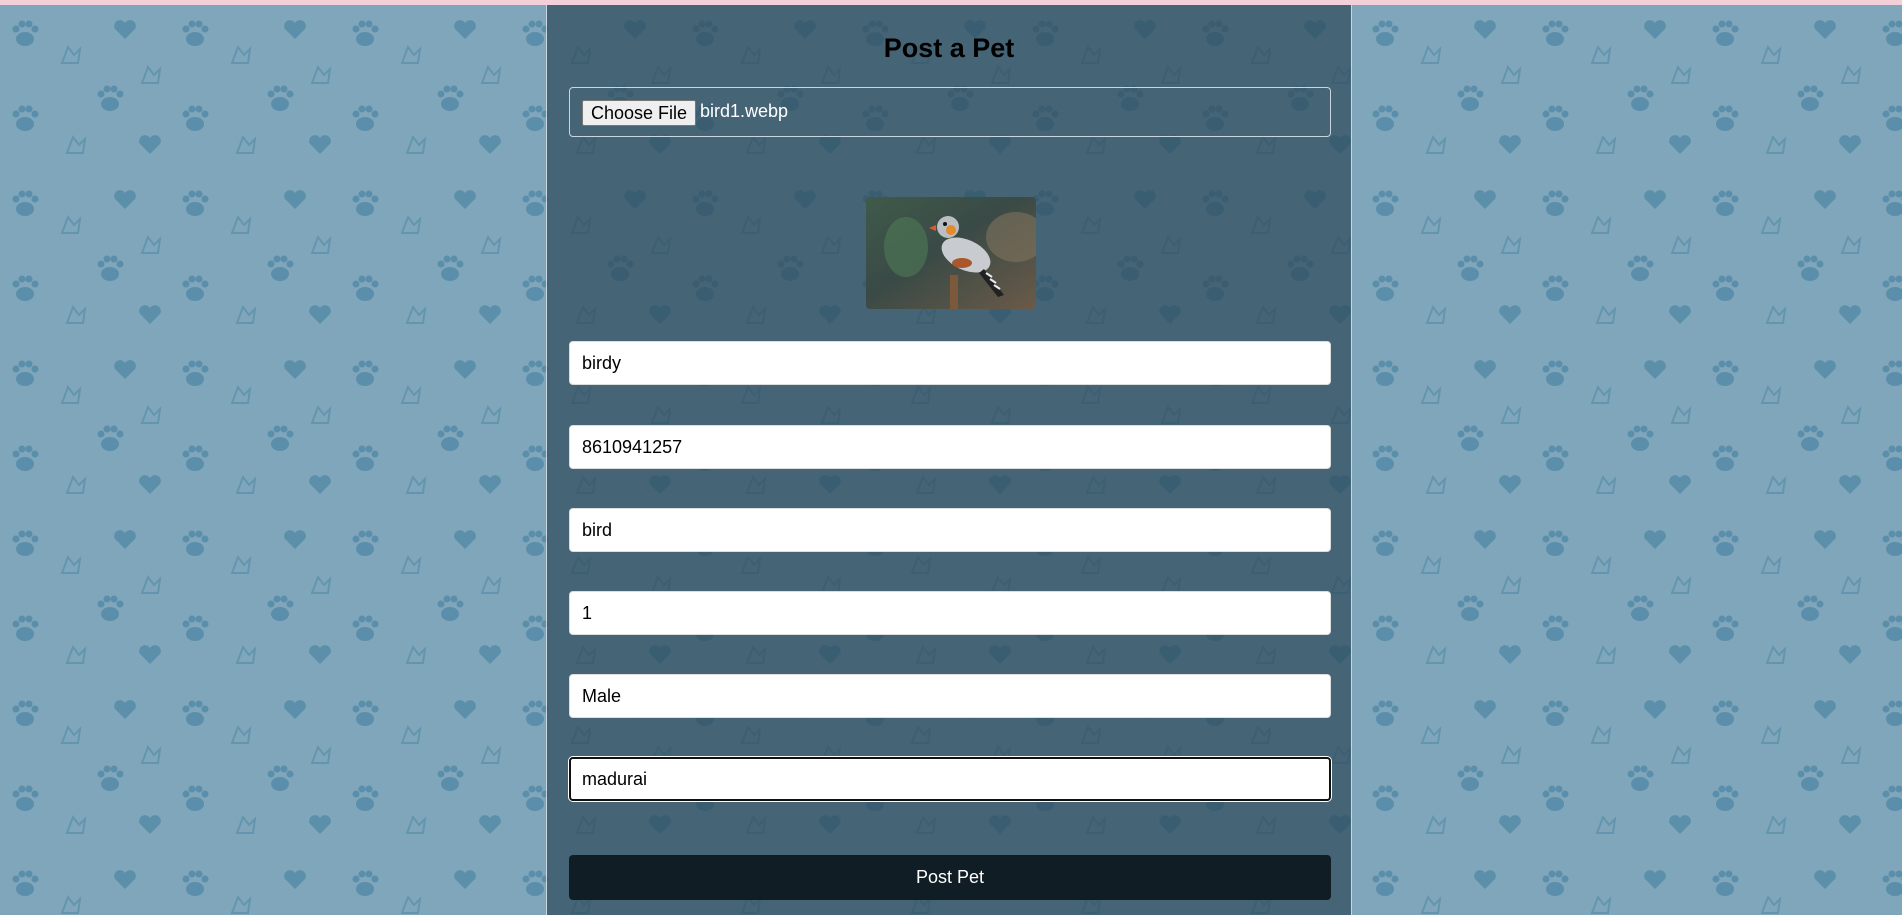 The height and width of the screenshot is (915, 1902). Describe the element at coordinates (950, 363) in the screenshot. I see `pet-name-input` at that location.